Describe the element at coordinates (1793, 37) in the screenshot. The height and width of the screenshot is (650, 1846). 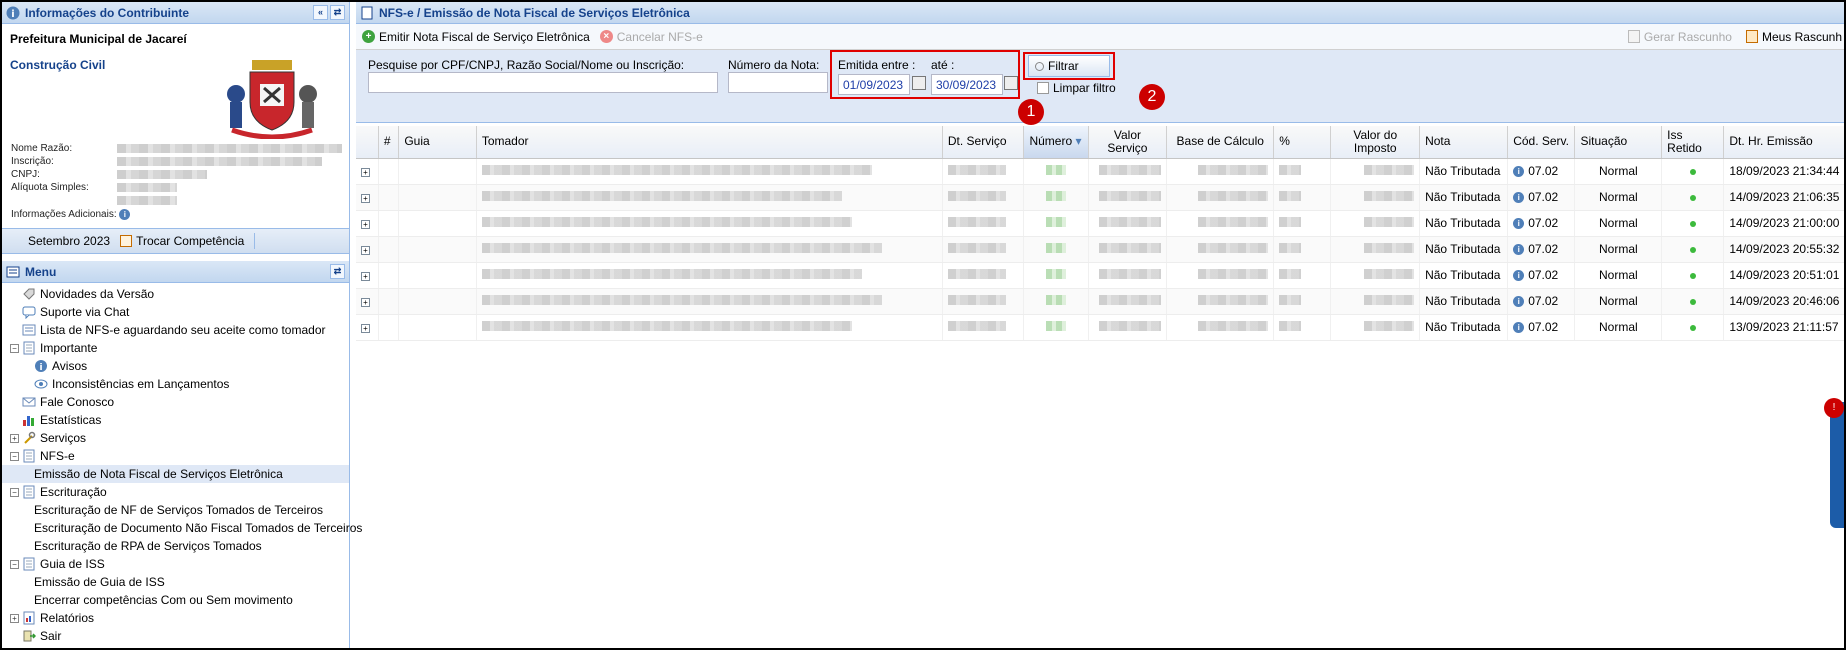
I see `my-drafts-button: Meus Rascunh` at that location.